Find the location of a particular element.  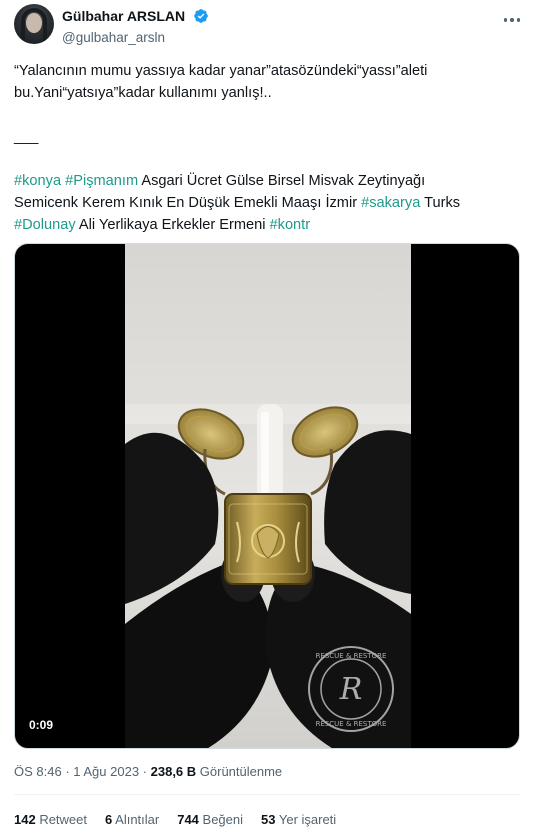

views-label: Görüntülenme is located at coordinates (239, 771).